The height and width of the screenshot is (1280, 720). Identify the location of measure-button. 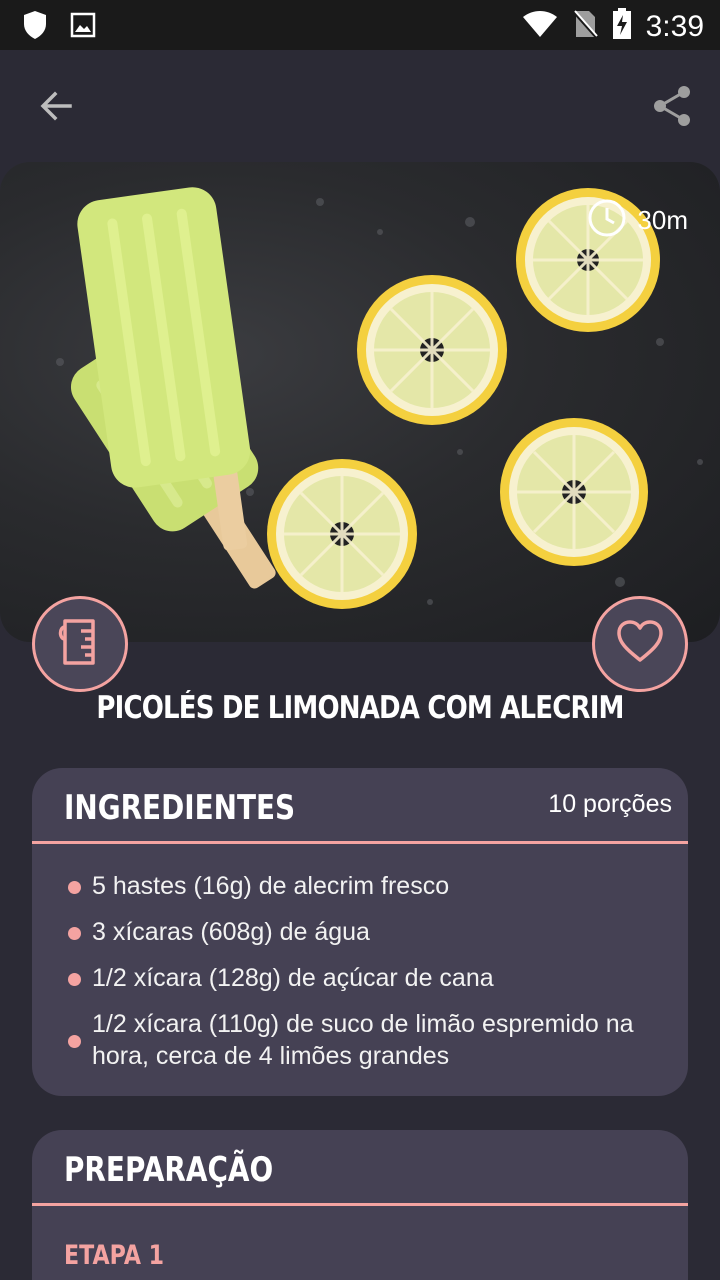
(80, 644).